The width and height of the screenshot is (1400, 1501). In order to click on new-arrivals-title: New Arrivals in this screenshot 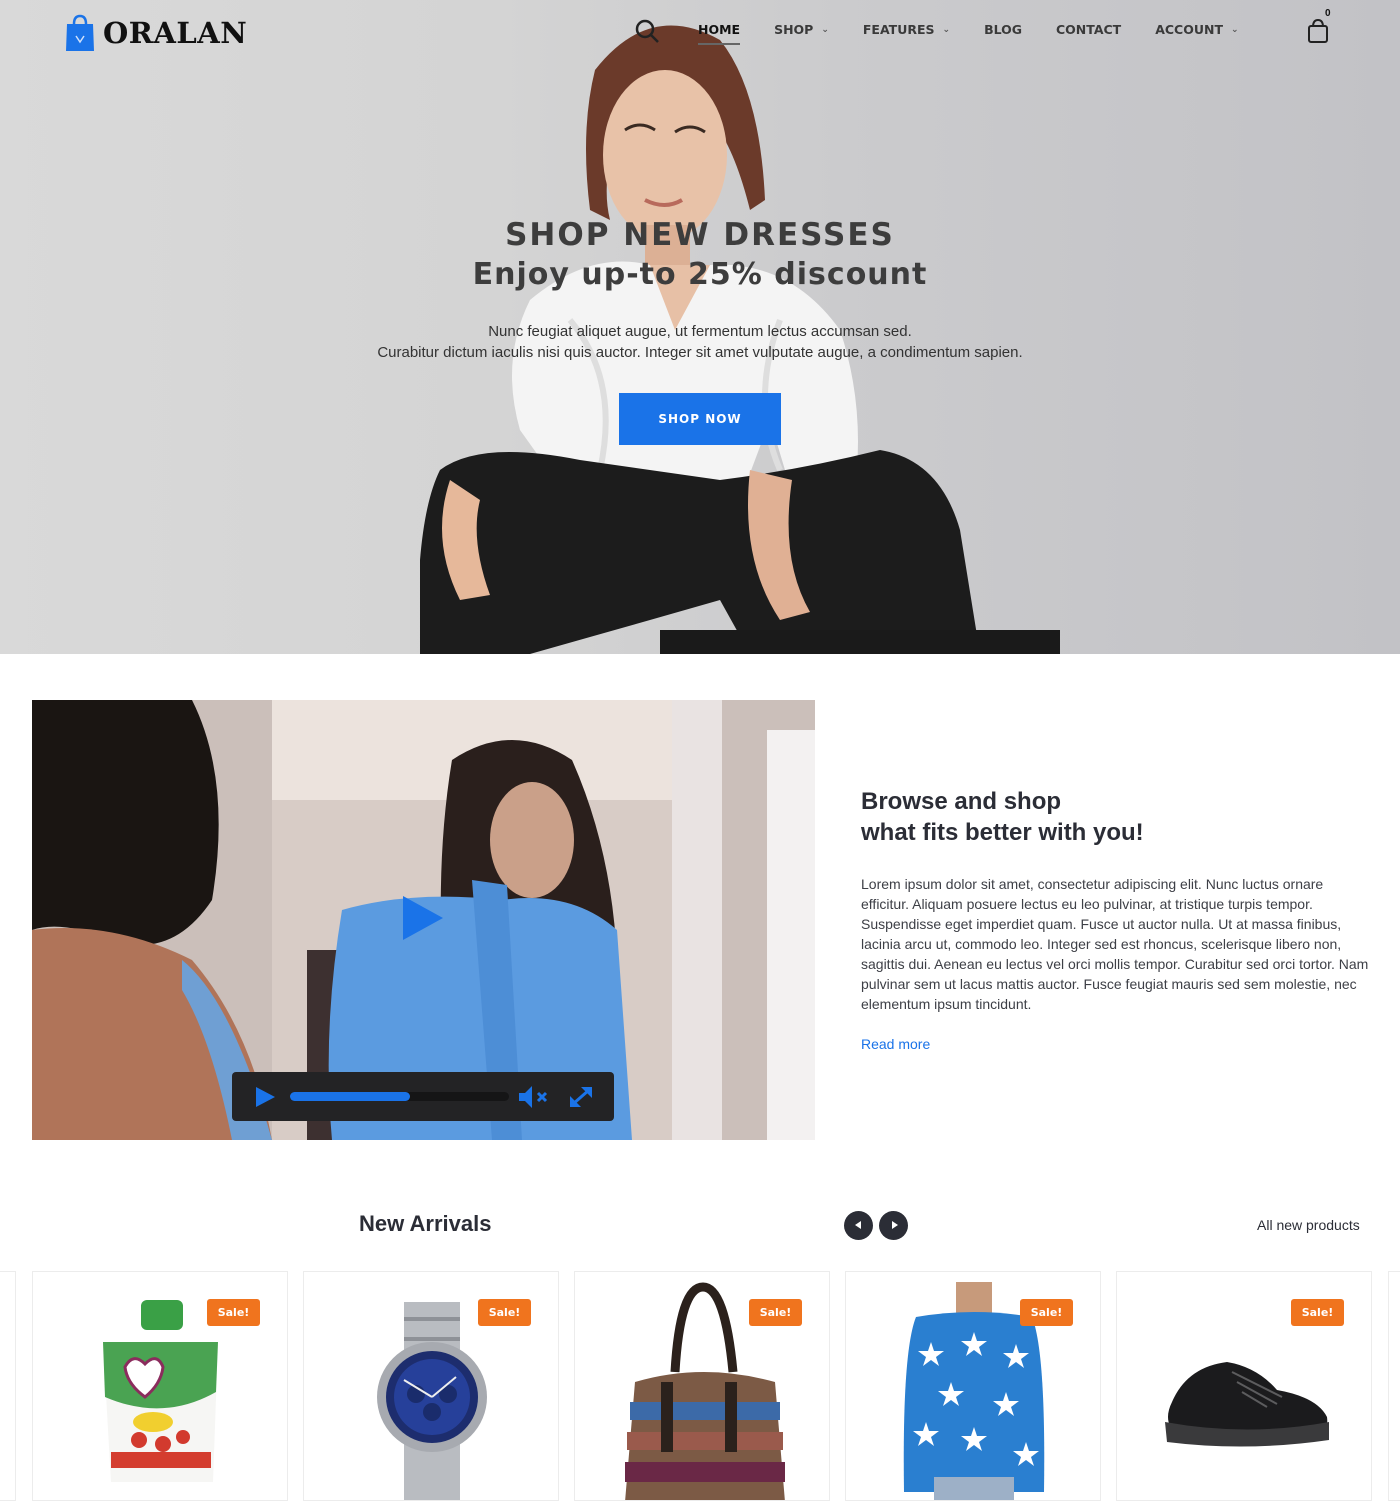, I will do `click(425, 1223)`.